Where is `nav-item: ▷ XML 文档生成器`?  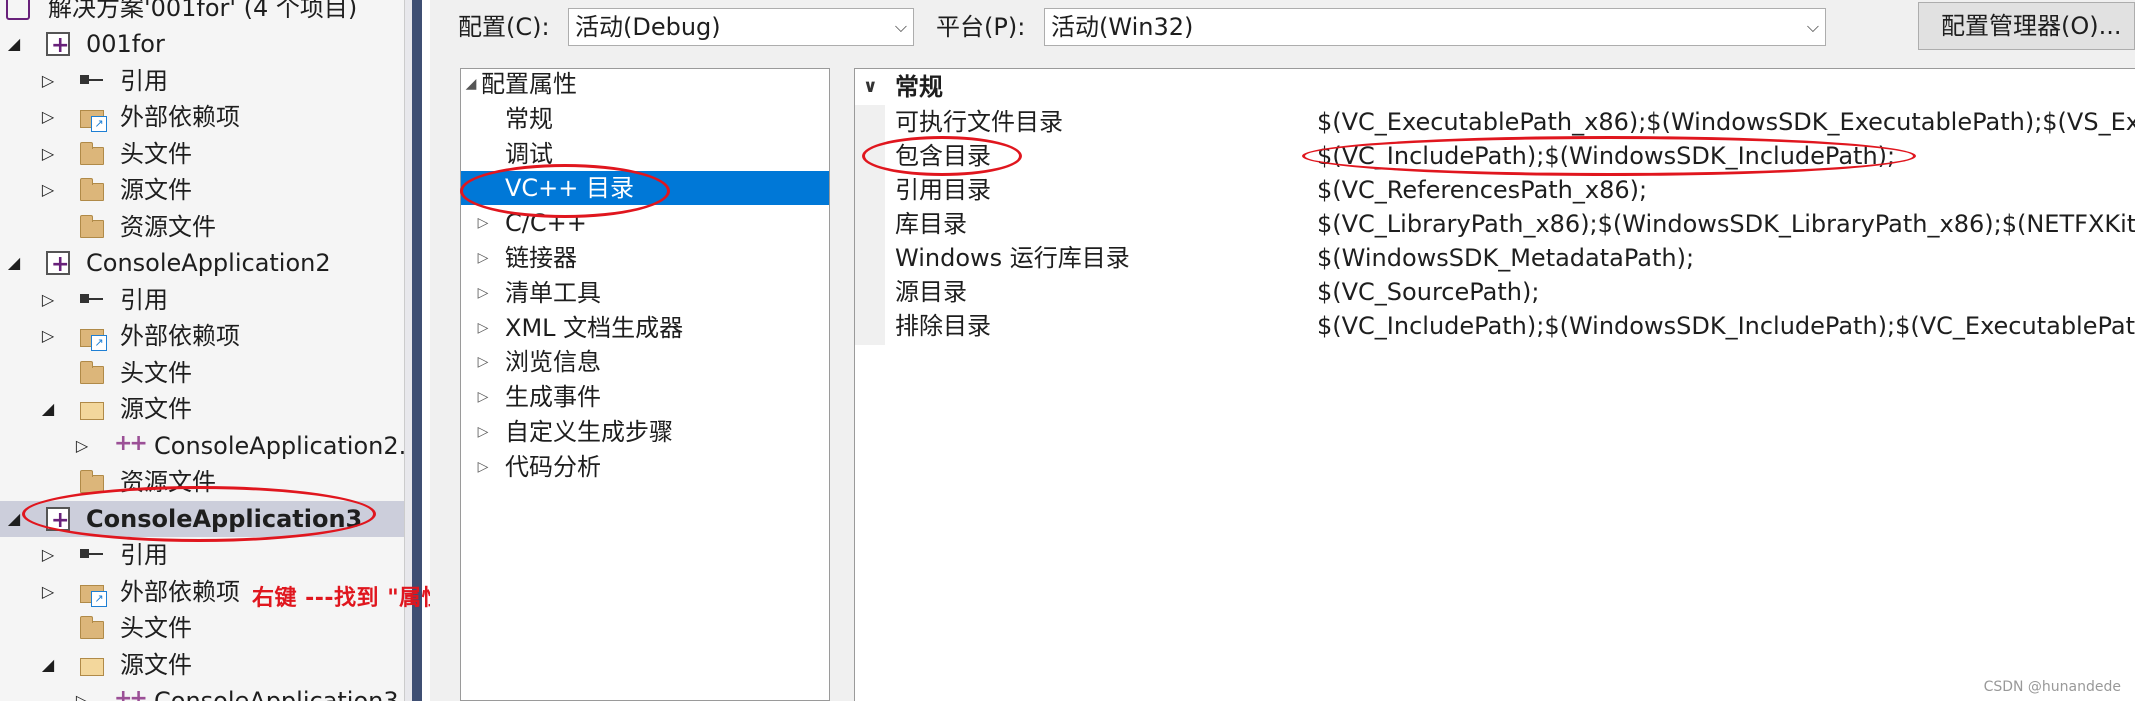 nav-item: ▷ XML 文档生成器 is located at coordinates (645, 328).